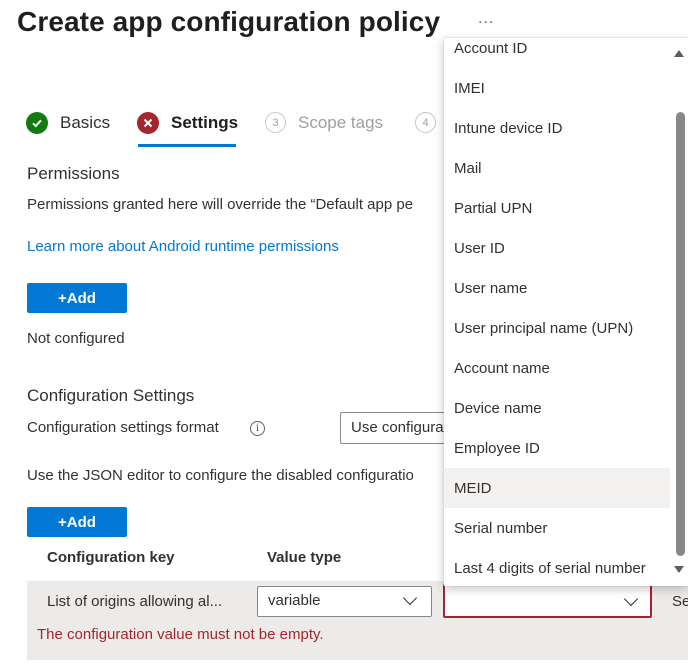 This screenshot has height=667, width=688. I want to click on page-title: Create app configuration policy, so click(229, 21).